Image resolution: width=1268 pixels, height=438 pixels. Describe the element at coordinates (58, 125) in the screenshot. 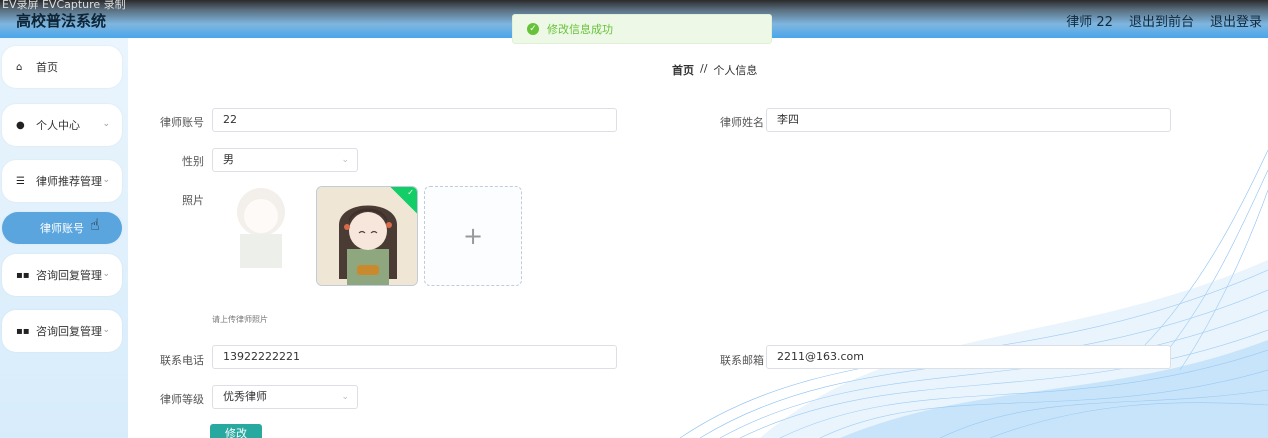

I see `sidebar-item-label: 个人中心` at that location.